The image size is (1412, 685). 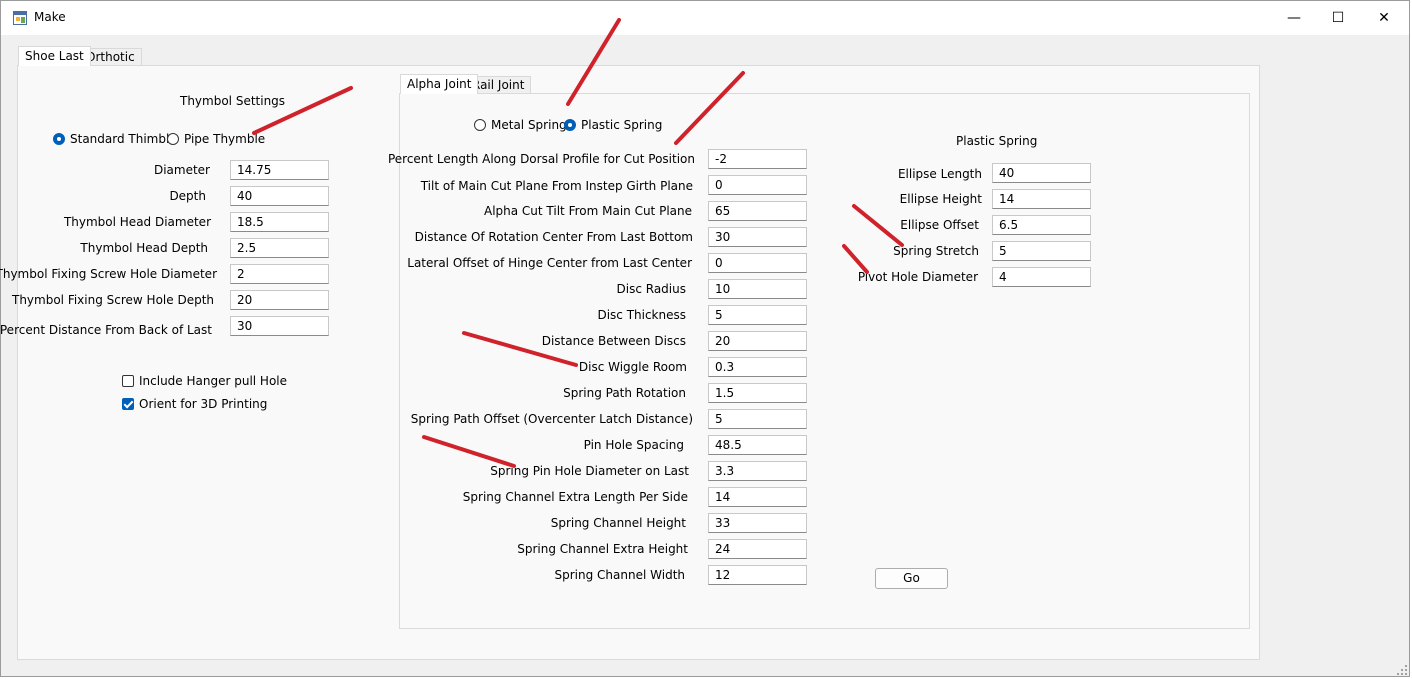 What do you see at coordinates (1041, 225) in the screenshot?
I see `ellipse-offset-input` at bounding box center [1041, 225].